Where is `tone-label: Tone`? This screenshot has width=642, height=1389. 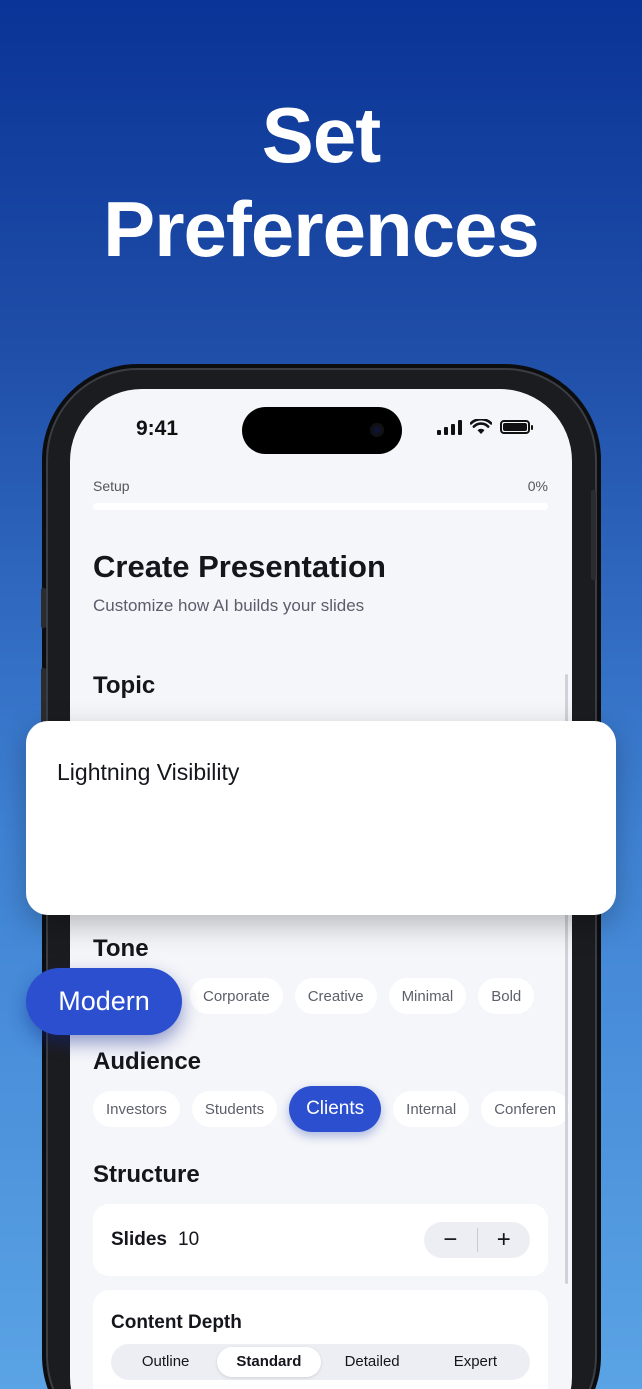
tone-label: Tone is located at coordinates (121, 948).